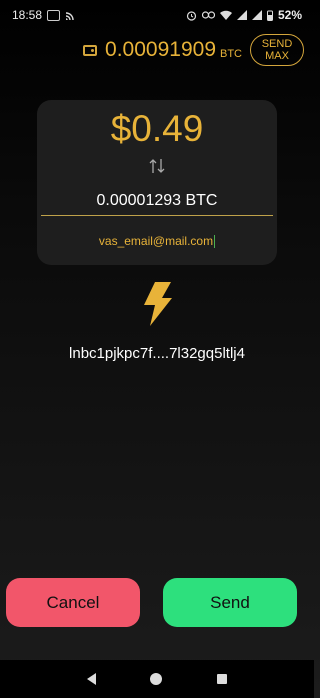 The width and height of the screenshot is (320, 698). I want to click on fiat-amount: $0.49, so click(157, 129).